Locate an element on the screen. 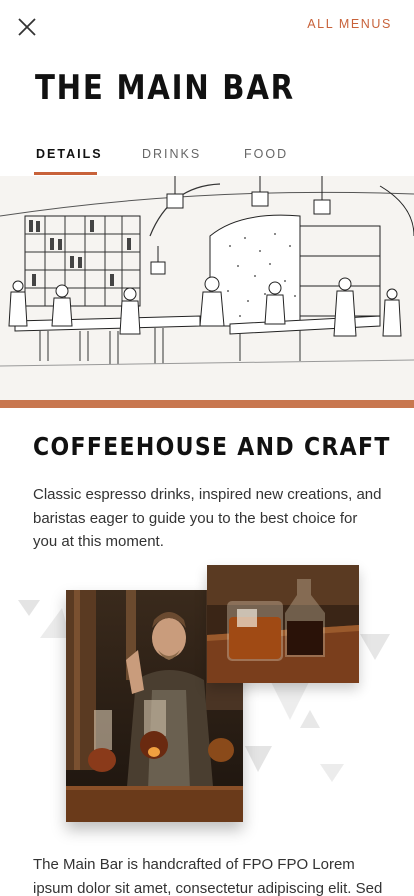 The width and height of the screenshot is (414, 896). tab-details: DETAILS is located at coordinates (69, 154).